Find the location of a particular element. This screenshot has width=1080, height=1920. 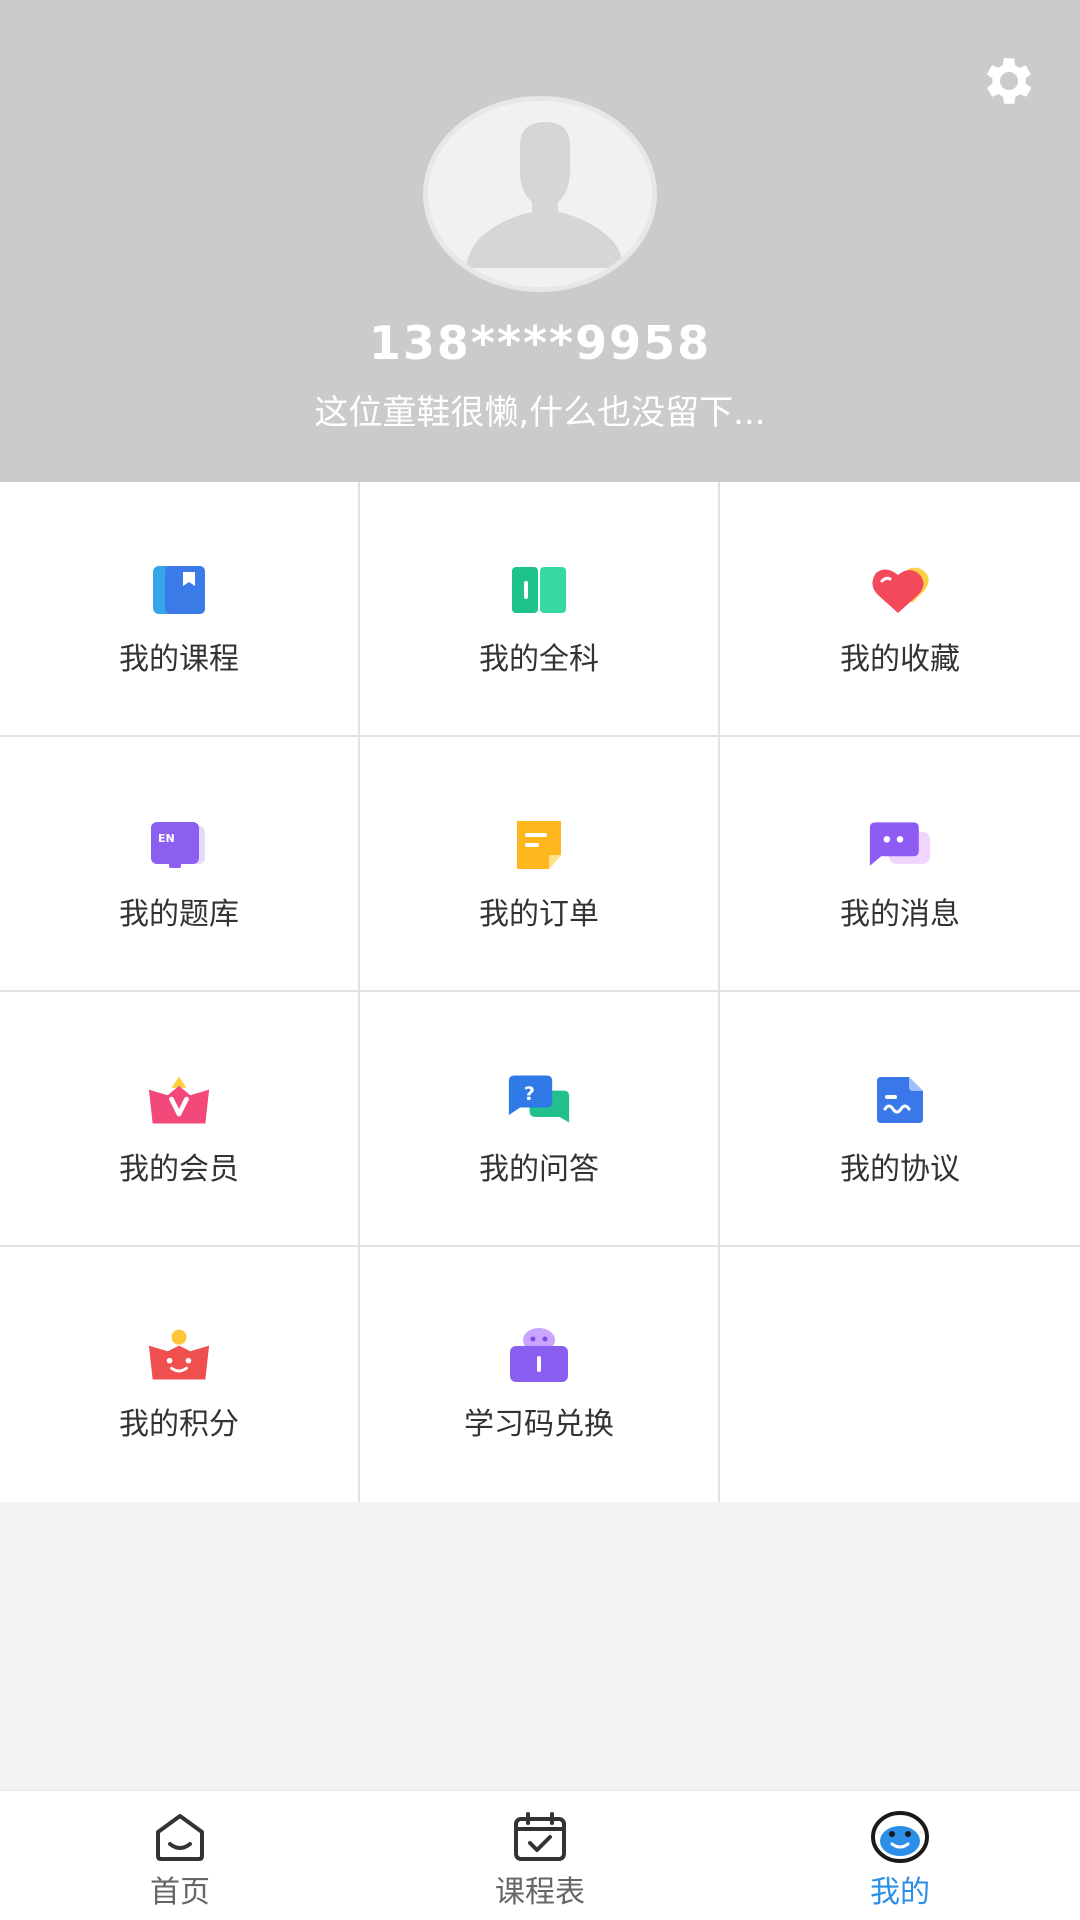

menu-item-label: 我的订单 is located at coordinates (539, 914).